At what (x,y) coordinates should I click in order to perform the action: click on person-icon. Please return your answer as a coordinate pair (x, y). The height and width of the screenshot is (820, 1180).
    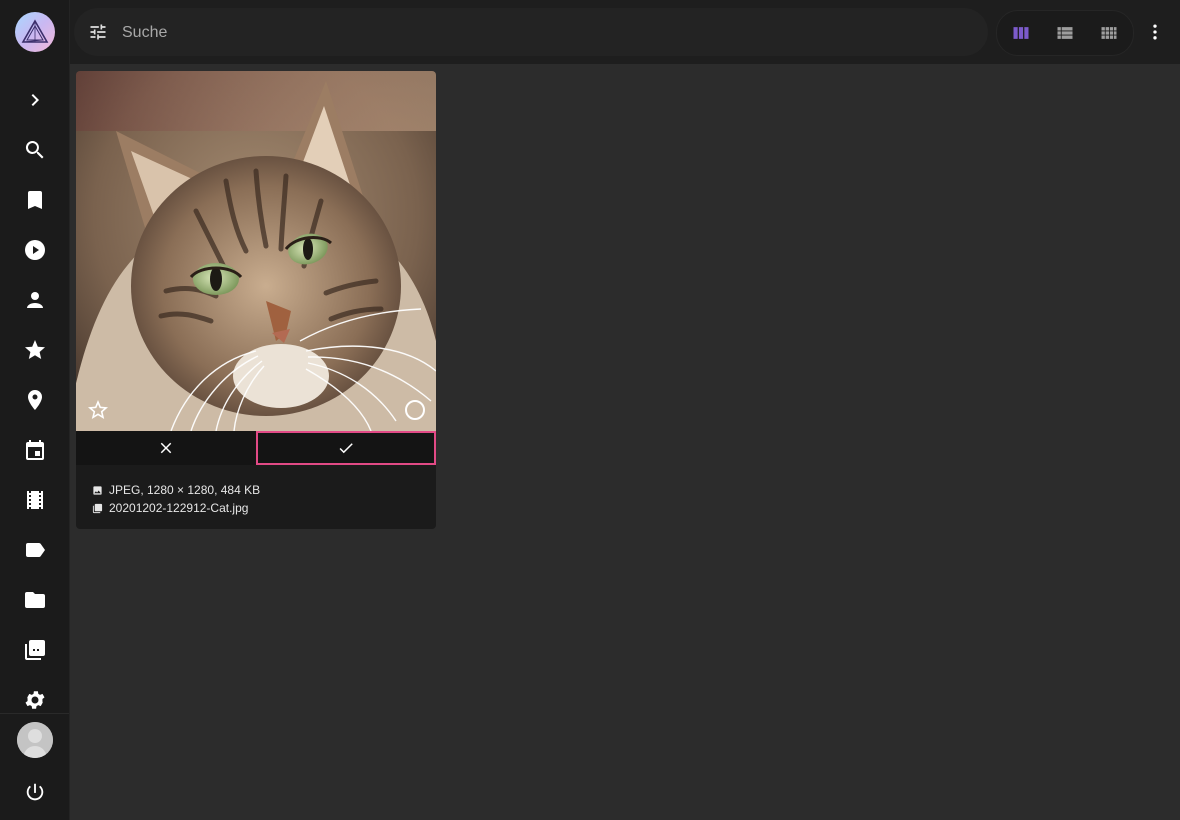
    Looking at the image, I should click on (34, 300).